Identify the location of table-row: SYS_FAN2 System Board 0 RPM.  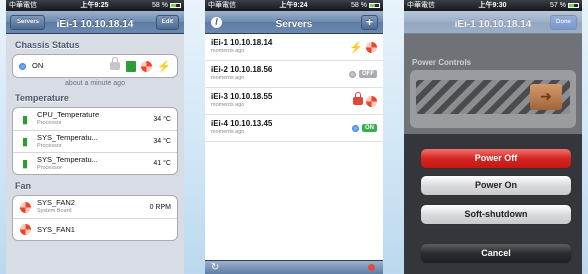
(95, 207).